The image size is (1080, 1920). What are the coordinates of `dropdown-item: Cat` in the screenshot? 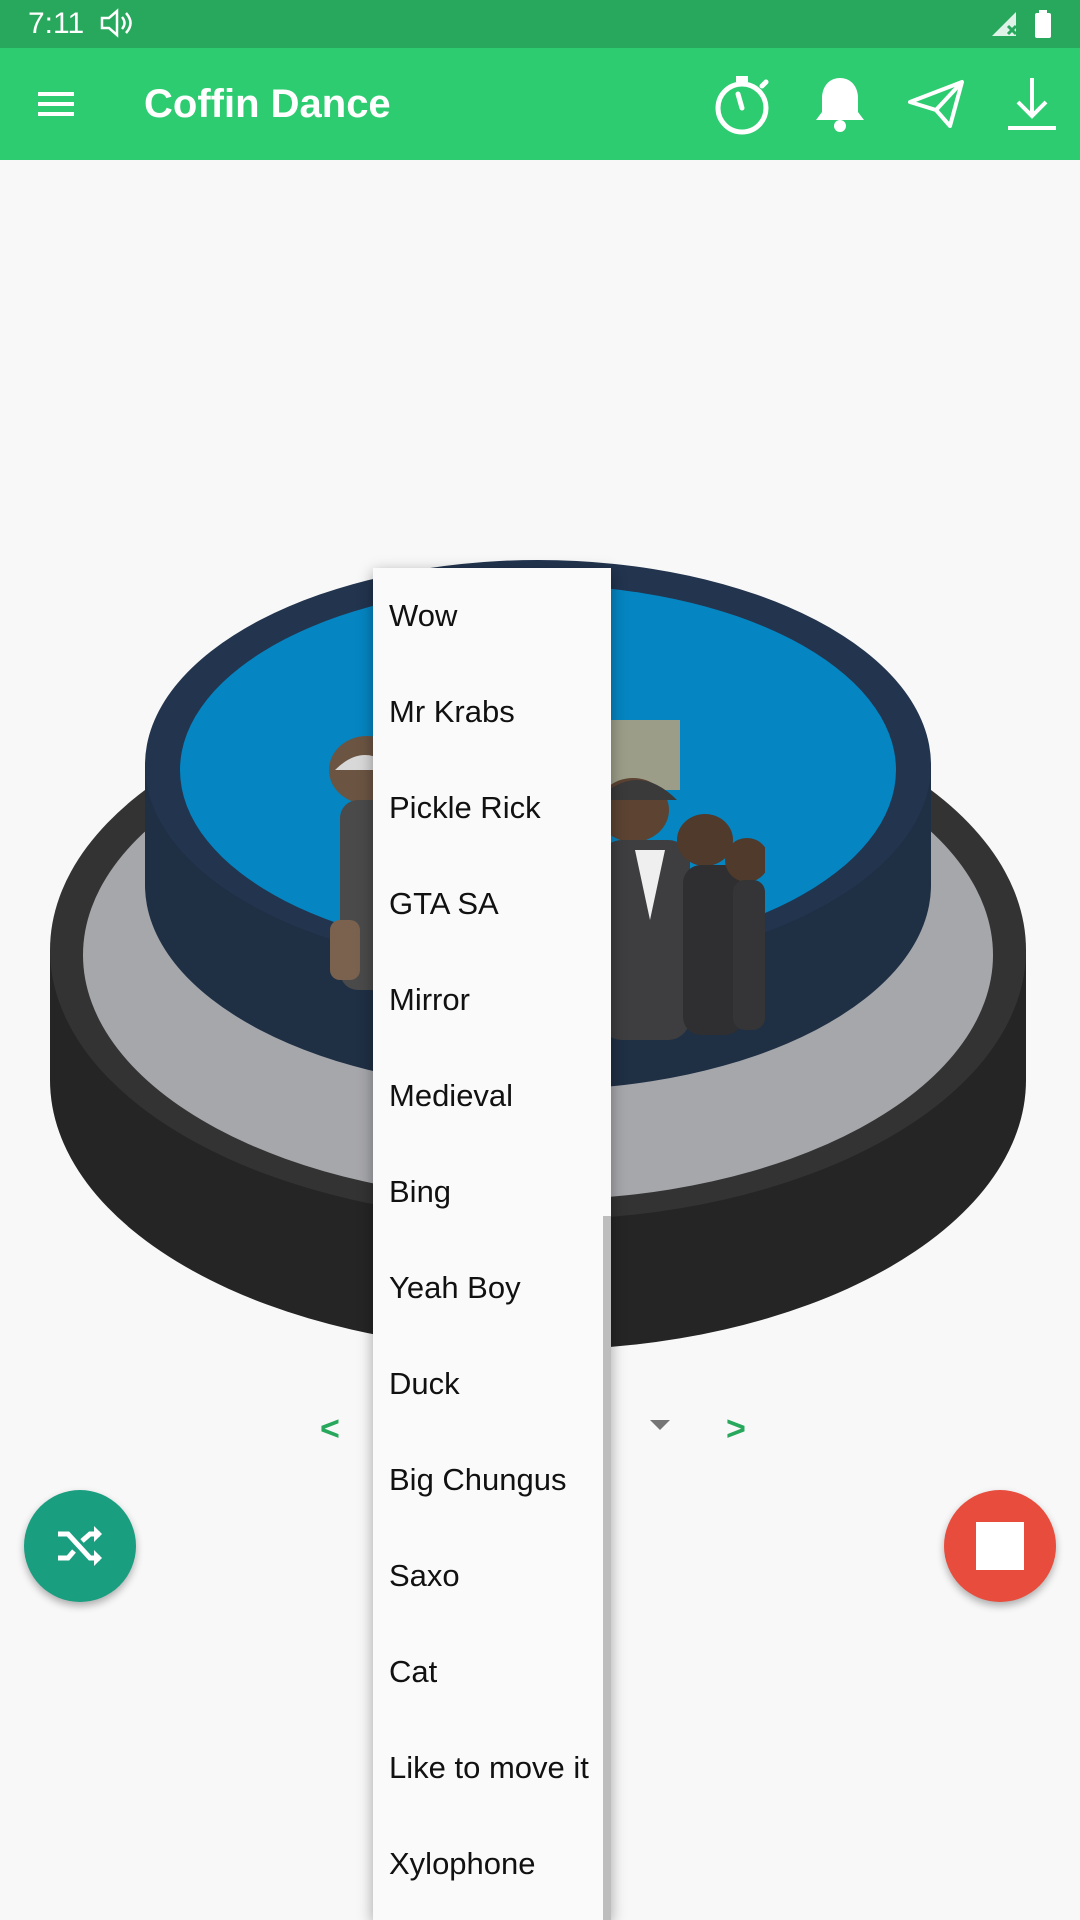 It's located at (492, 1672).